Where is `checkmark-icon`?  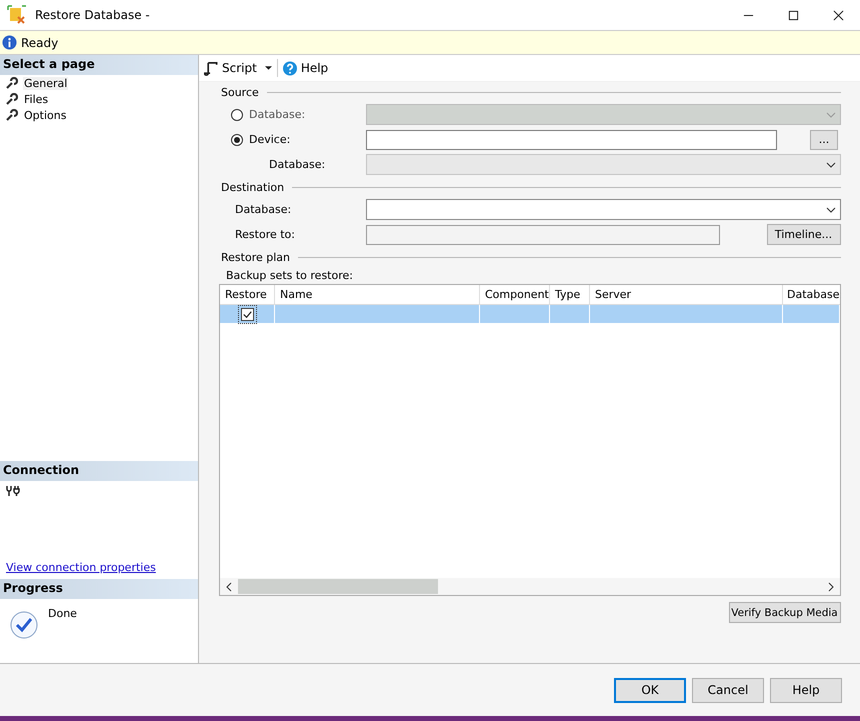
checkmark-icon is located at coordinates (24, 625).